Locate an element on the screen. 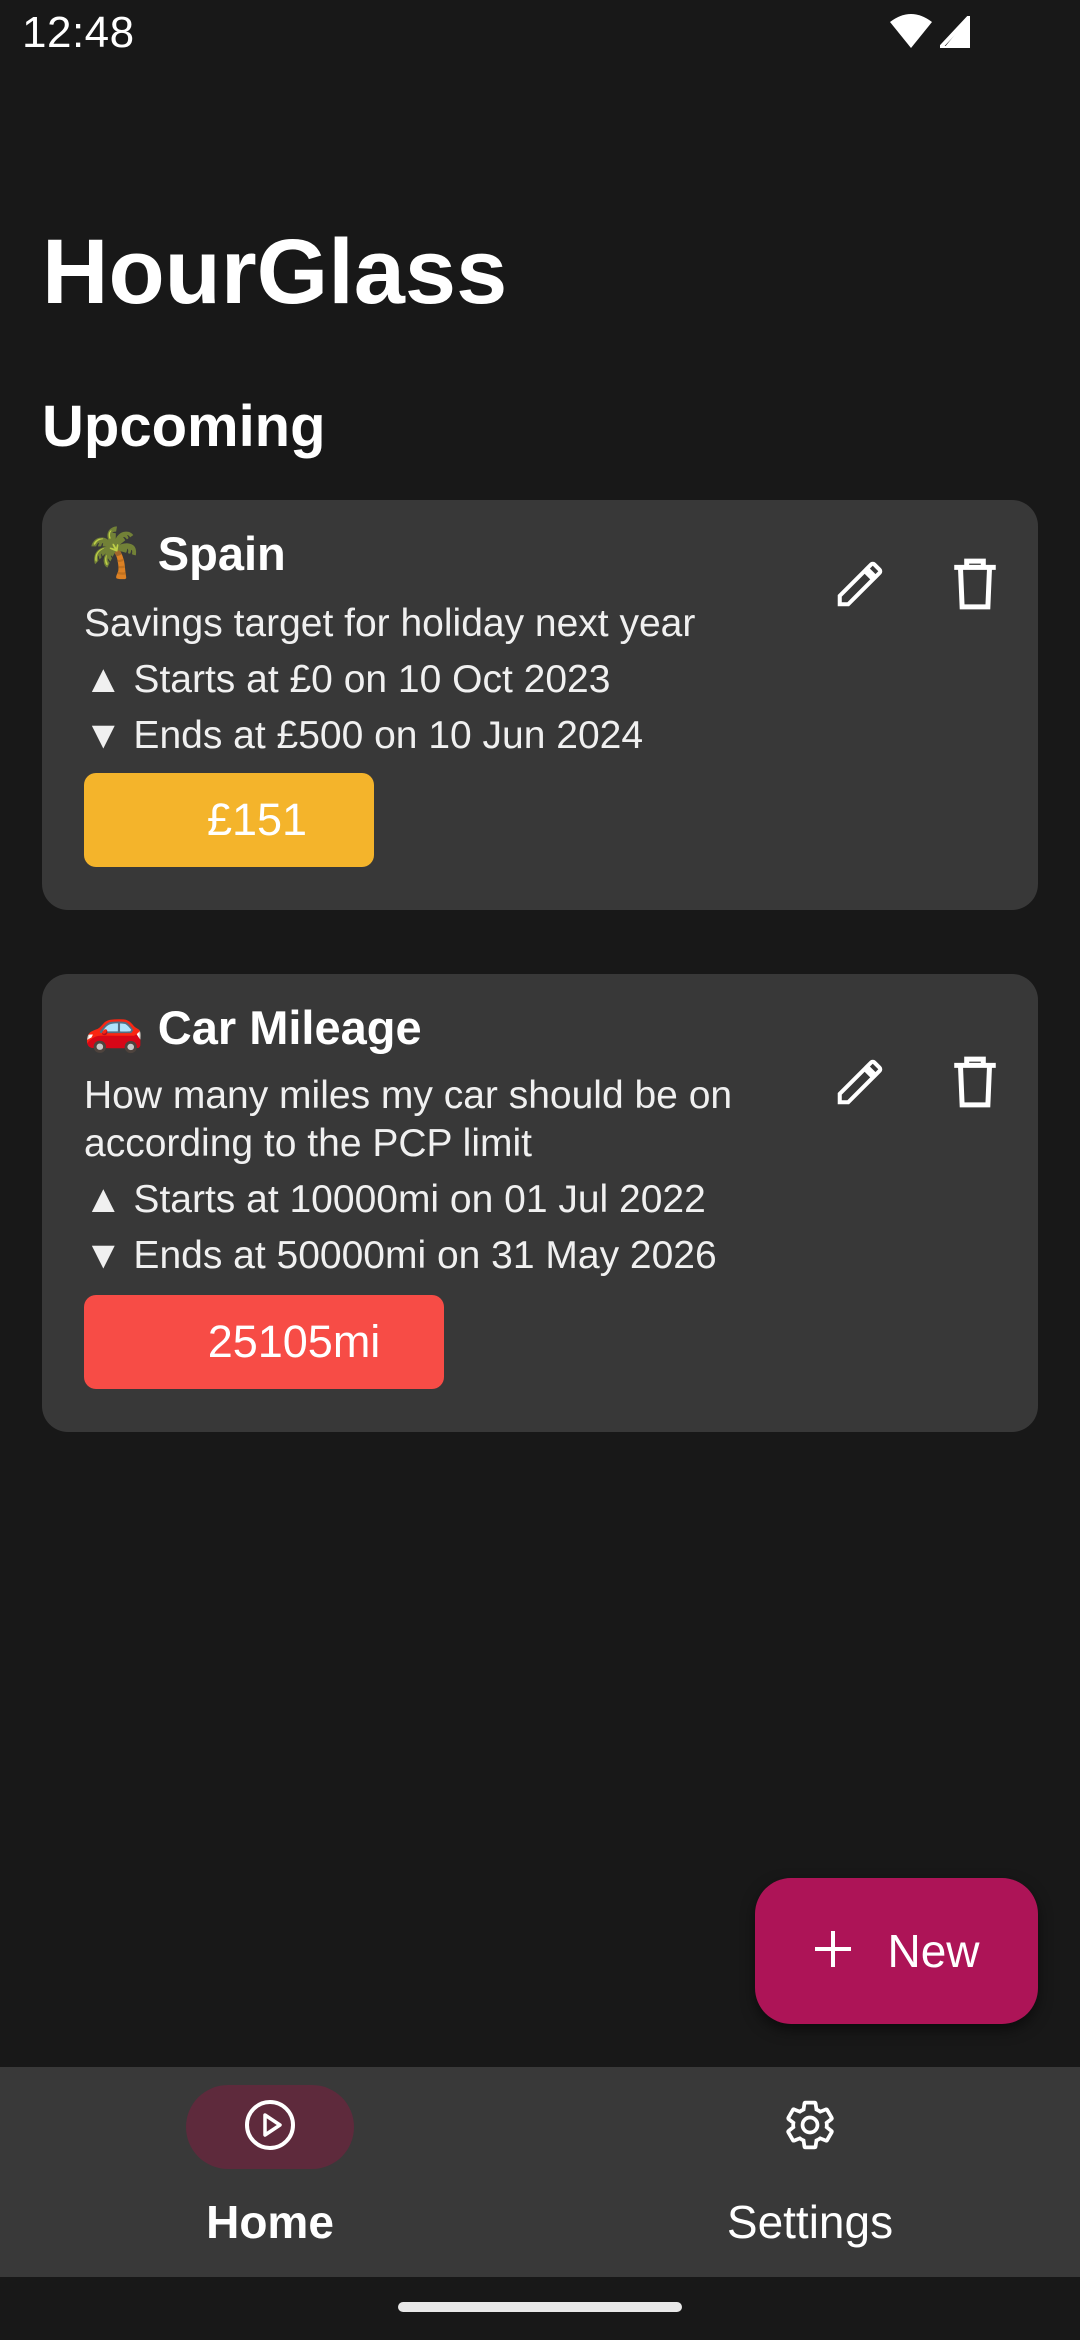 The width and height of the screenshot is (1080, 2340). palm-tree-icon: 🌴 is located at coordinates (114, 553).